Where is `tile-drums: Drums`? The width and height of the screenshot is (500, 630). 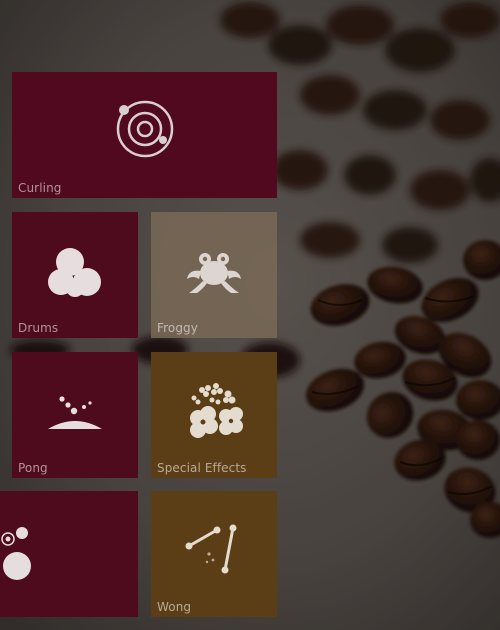 tile-drums: Drums is located at coordinates (75, 275).